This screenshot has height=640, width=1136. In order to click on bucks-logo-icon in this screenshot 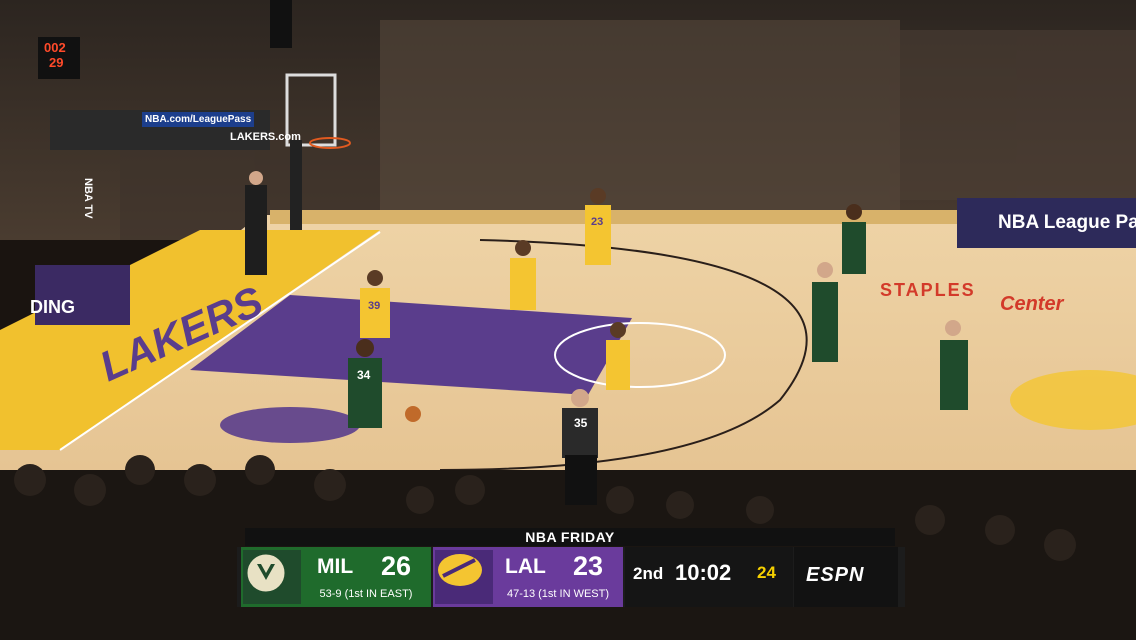, I will do `click(272, 577)`.